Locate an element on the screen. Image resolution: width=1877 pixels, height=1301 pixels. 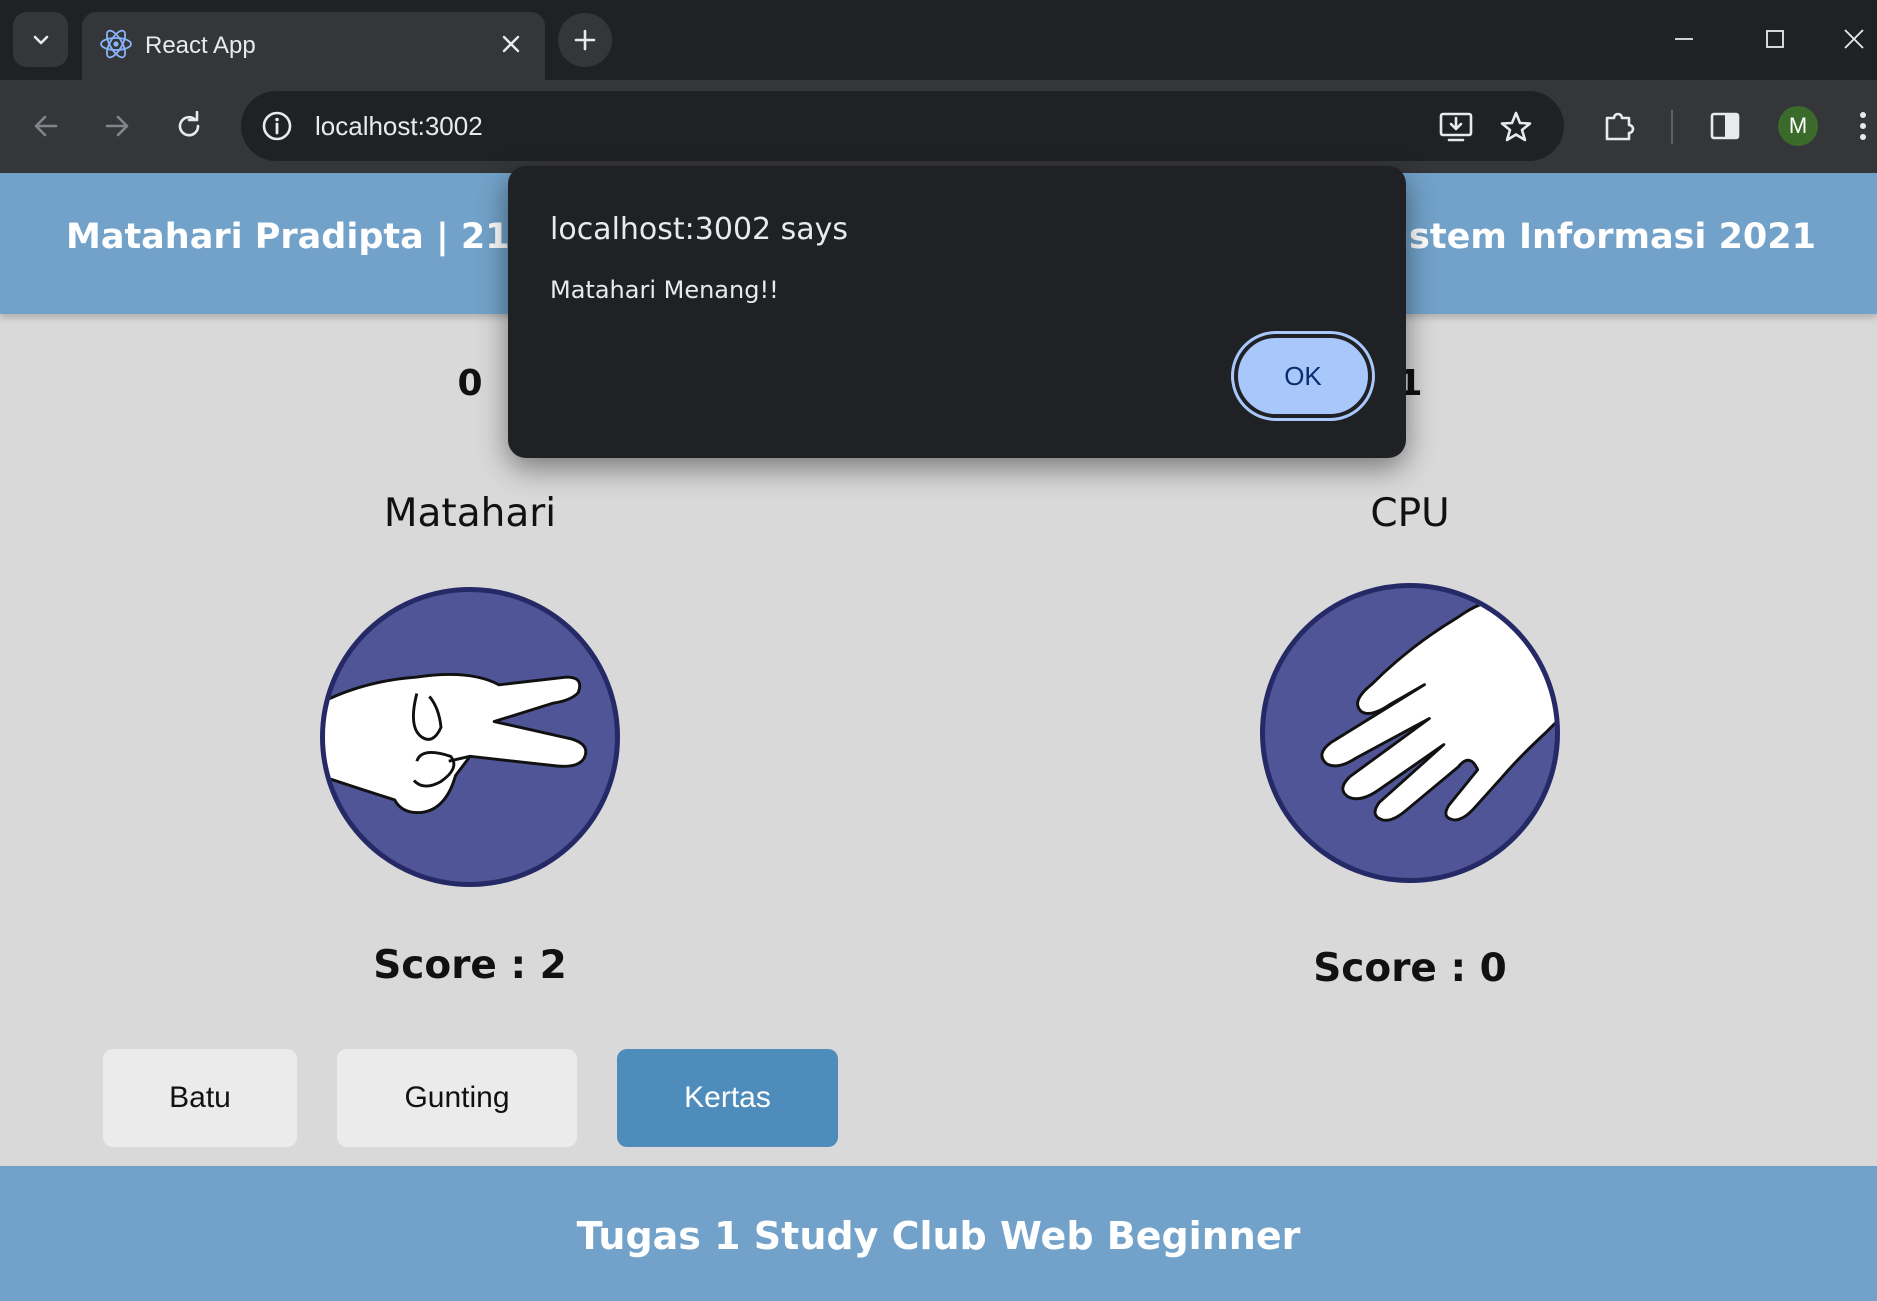
browser-toolbar: localhost:3002 M is located at coordinates (938, 126).